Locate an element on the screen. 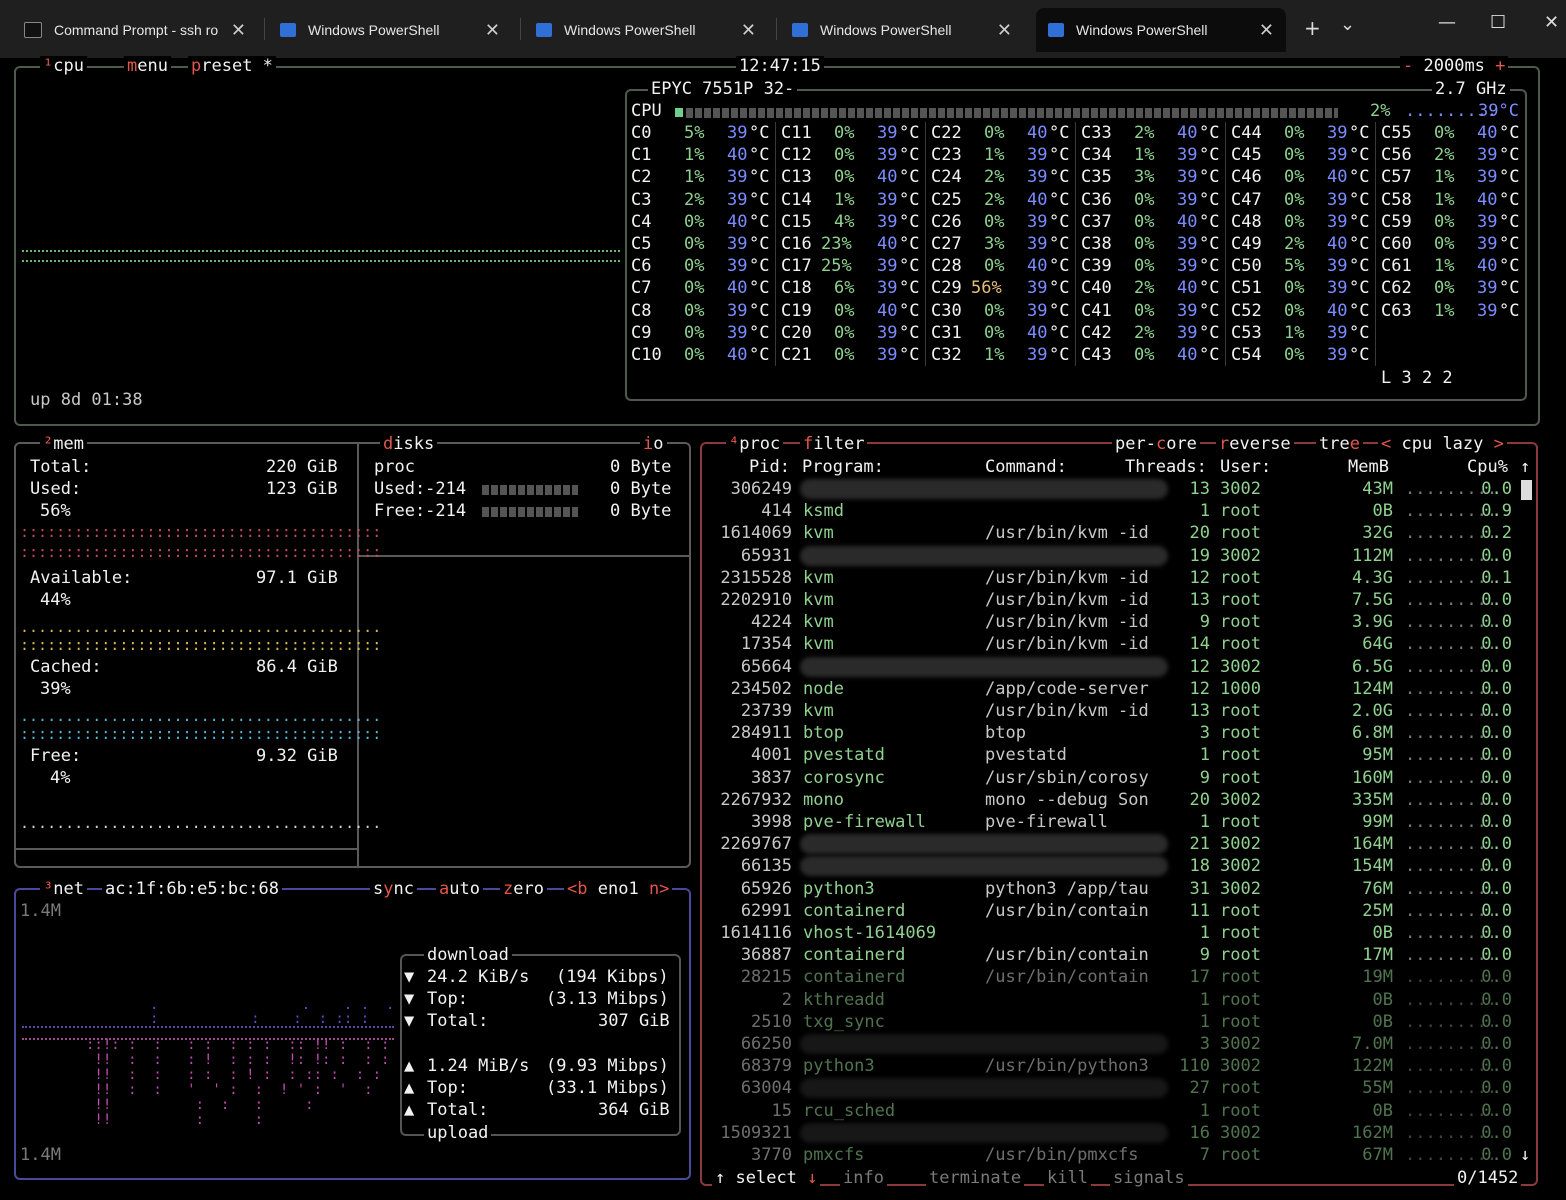  io-toggle: io is located at coordinates (653, 444).